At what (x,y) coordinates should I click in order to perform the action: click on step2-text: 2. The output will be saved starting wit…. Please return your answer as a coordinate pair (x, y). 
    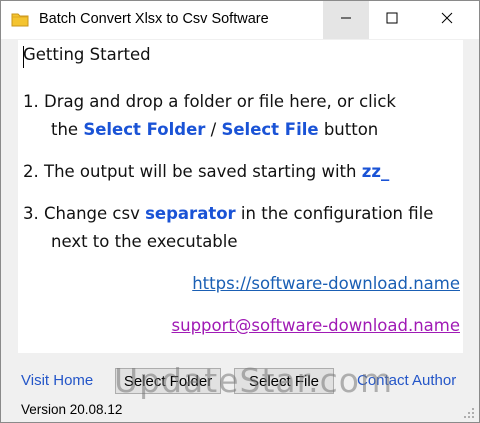
    Looking at the image, I should click on (192, 171).